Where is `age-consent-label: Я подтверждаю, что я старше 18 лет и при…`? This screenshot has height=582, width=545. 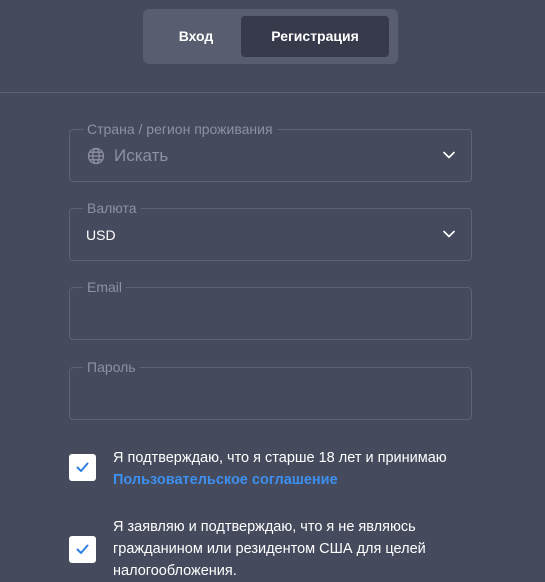 age-consent-label: Я подтверждаю, что я старше 18 лет и при… is located at coordinates (280, 458).